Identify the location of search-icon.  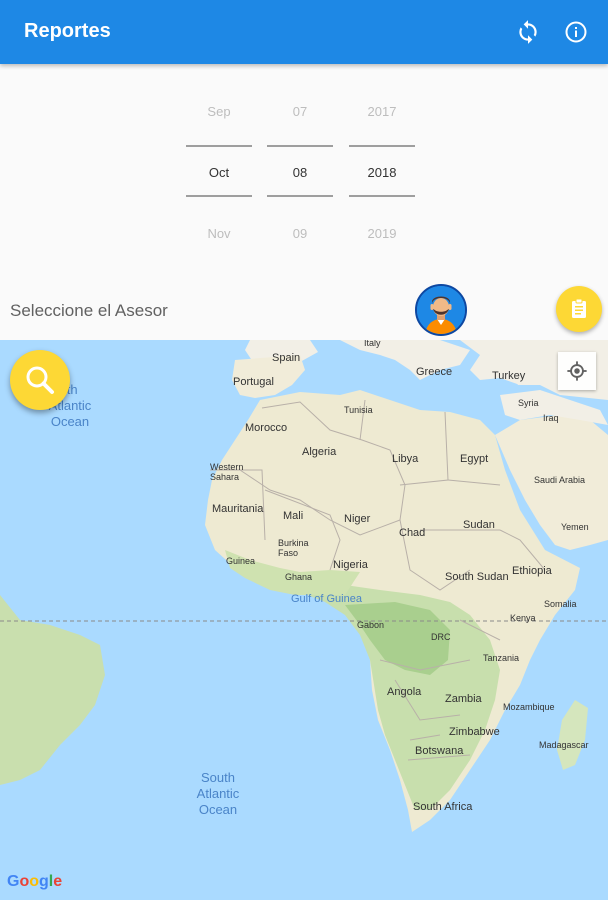
(40, 380).